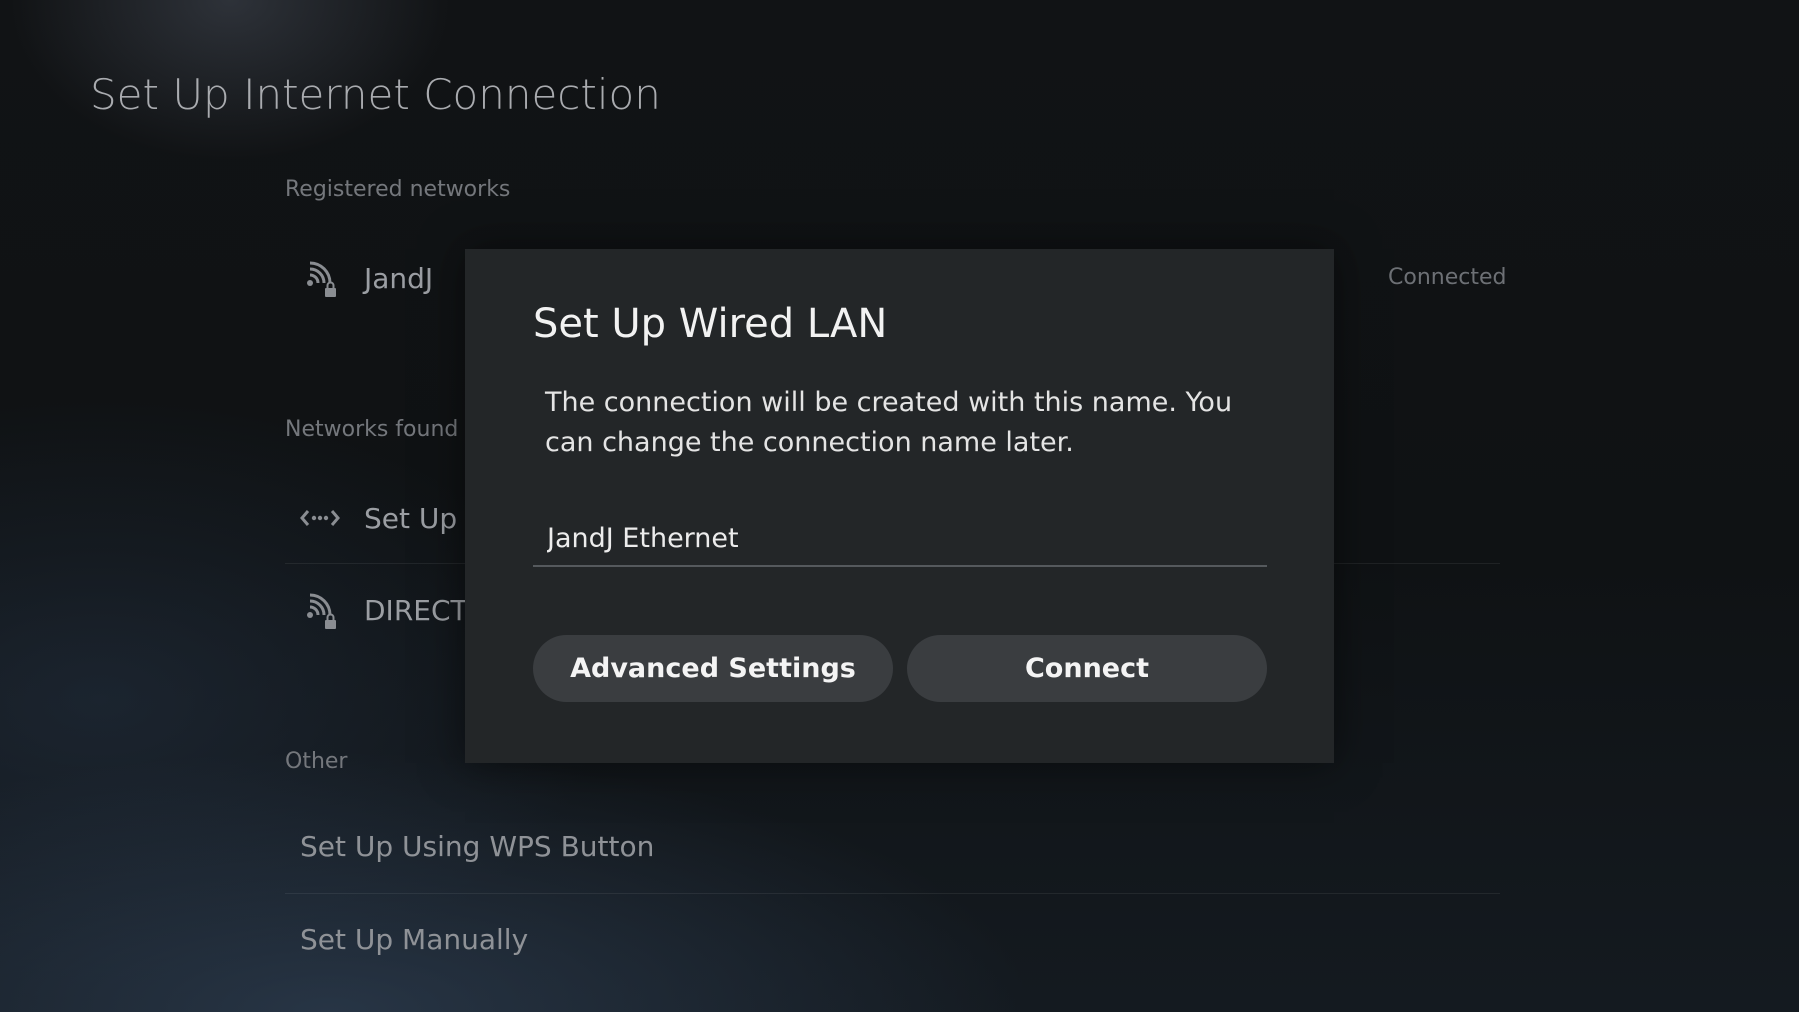  What do you see at coordinates (398, 189) in the screenshot?
I see `section-label-registered: Registered networks` at bounding box center [398, 189].